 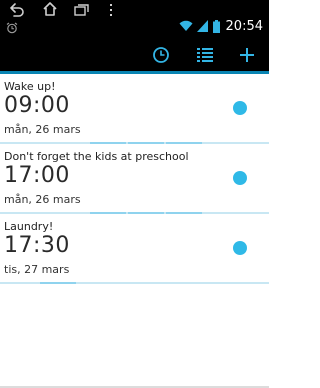 What do you see at coordinates (37, 175) in the screenshot?
I see `alarm-time: 17:00` at bounding box center [37, 175].